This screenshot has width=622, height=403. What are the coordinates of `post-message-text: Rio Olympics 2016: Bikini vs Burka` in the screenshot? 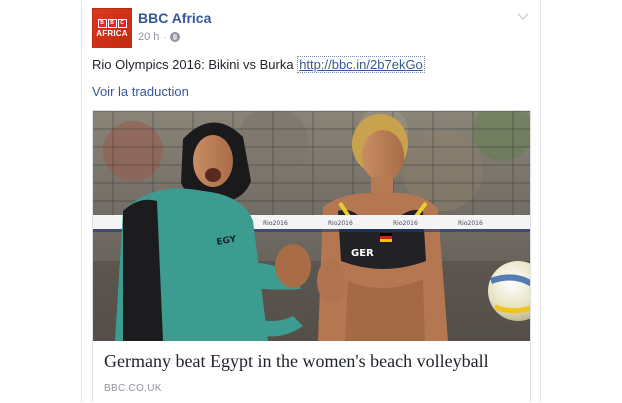 It's located at (193, 64).